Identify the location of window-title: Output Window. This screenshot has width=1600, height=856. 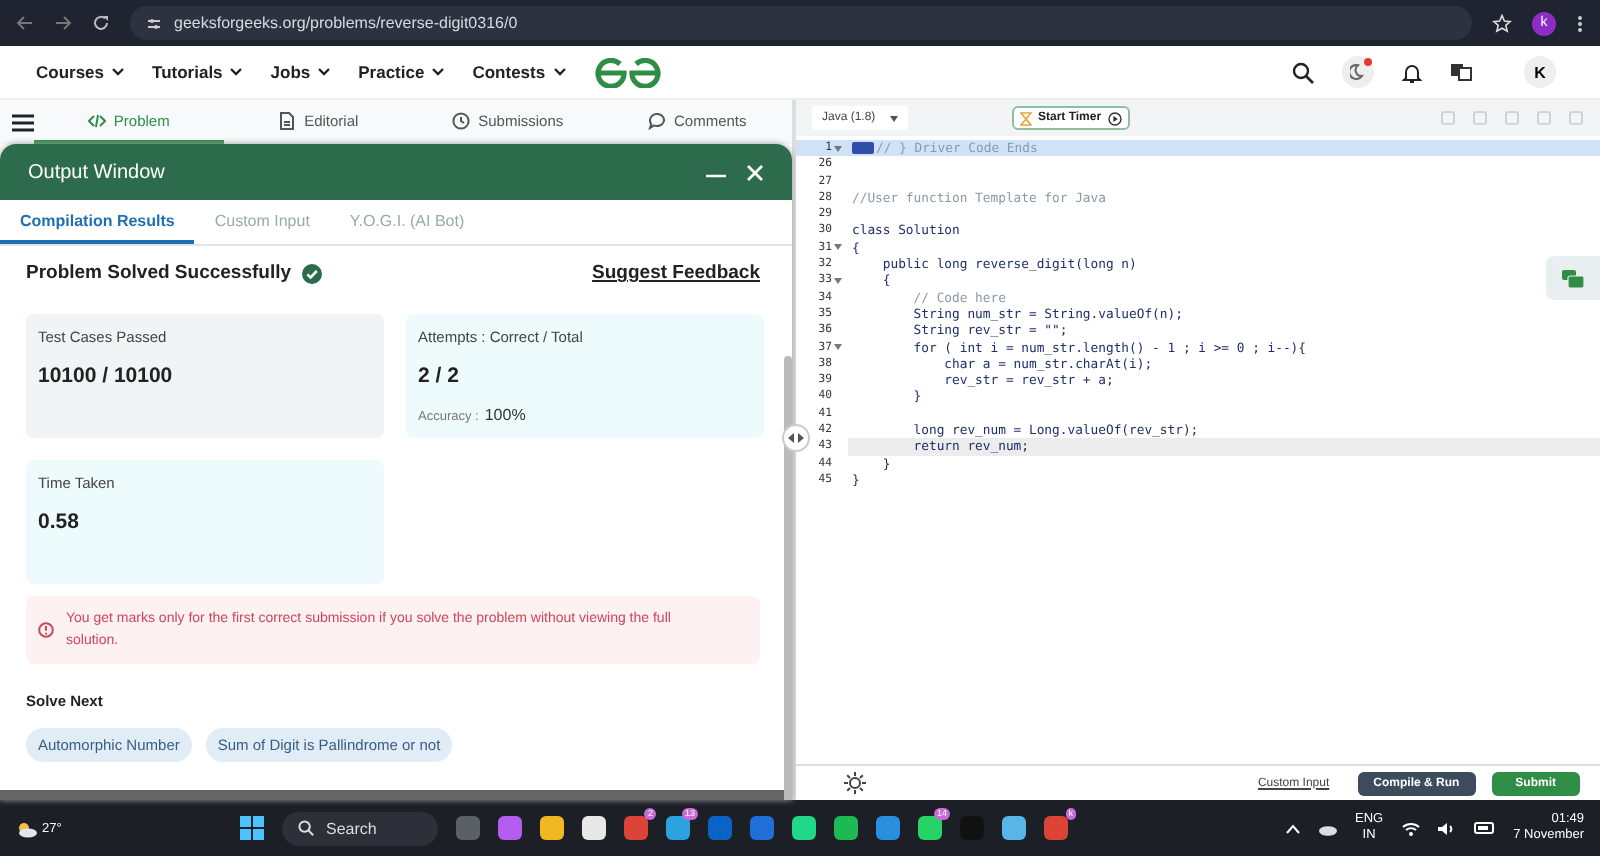
(97, 172).